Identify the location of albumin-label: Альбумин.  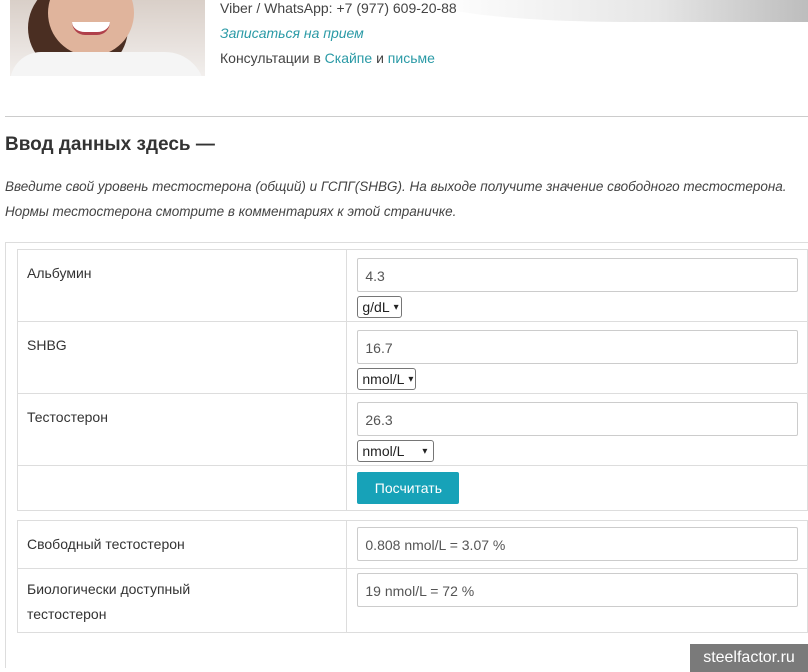
(182, 285).